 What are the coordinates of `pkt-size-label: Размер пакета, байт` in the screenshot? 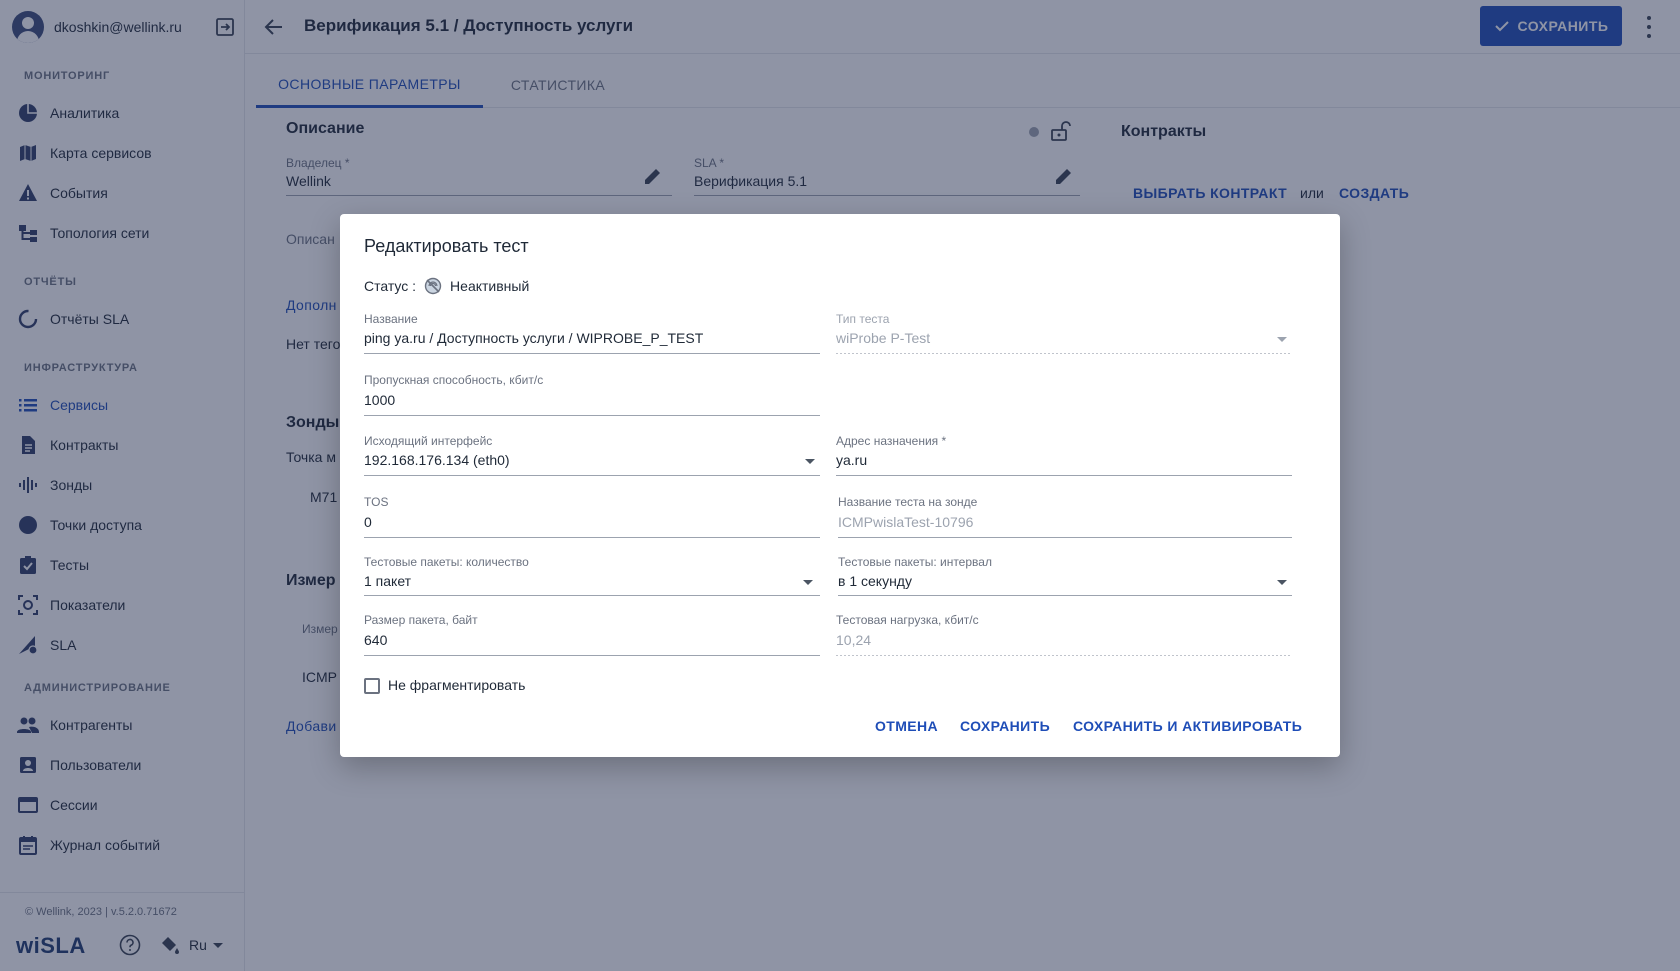 It's located at (421, 620).